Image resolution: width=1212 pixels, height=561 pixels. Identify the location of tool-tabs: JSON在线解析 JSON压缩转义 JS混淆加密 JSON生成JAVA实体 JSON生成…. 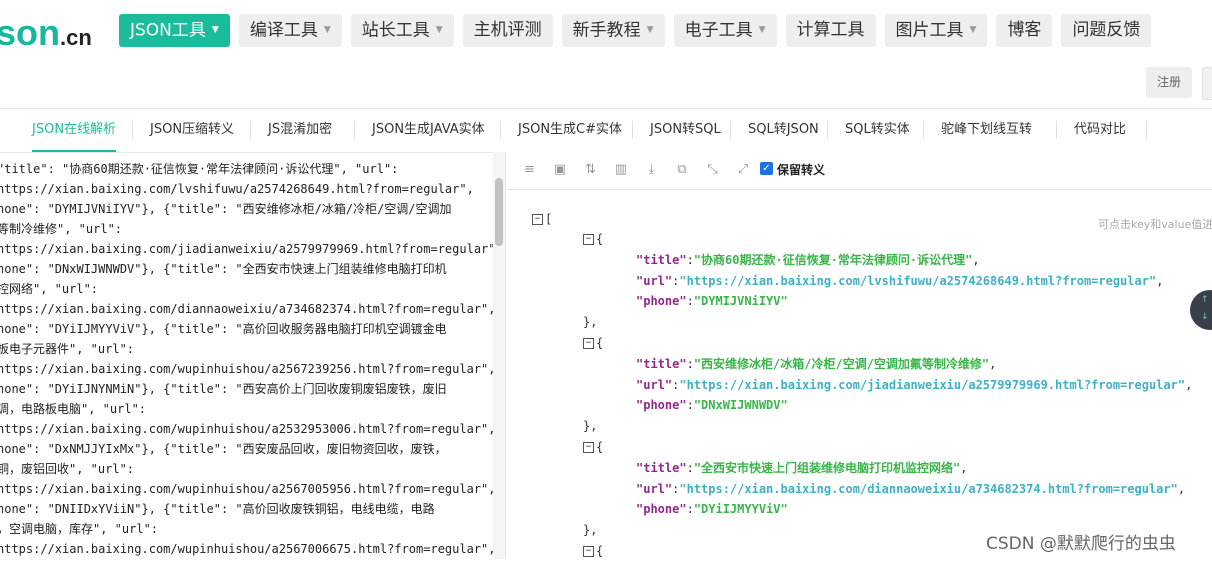
(606, 130).